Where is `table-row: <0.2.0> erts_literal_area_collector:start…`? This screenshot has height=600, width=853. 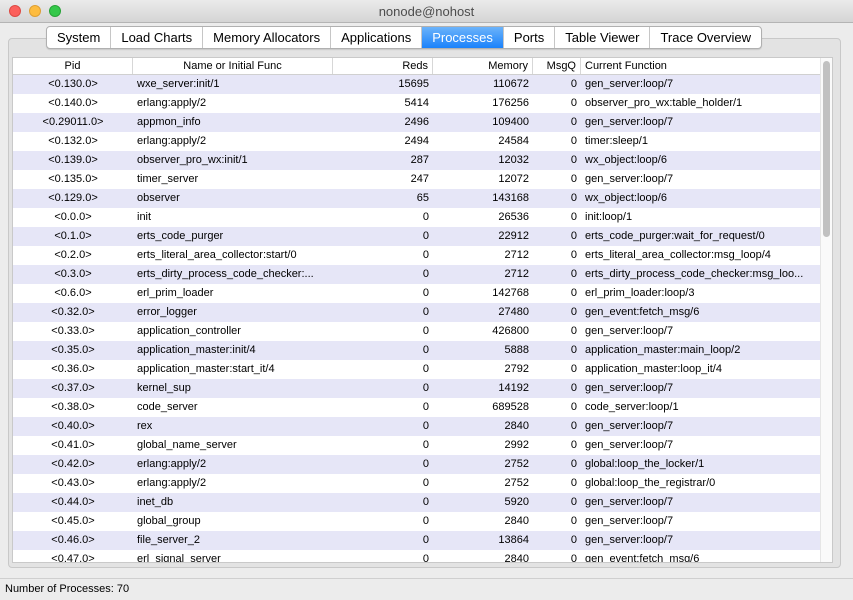 table-row: <0.2.0> erts_literal_area_collector:start… is located at coordinates (418, 255).